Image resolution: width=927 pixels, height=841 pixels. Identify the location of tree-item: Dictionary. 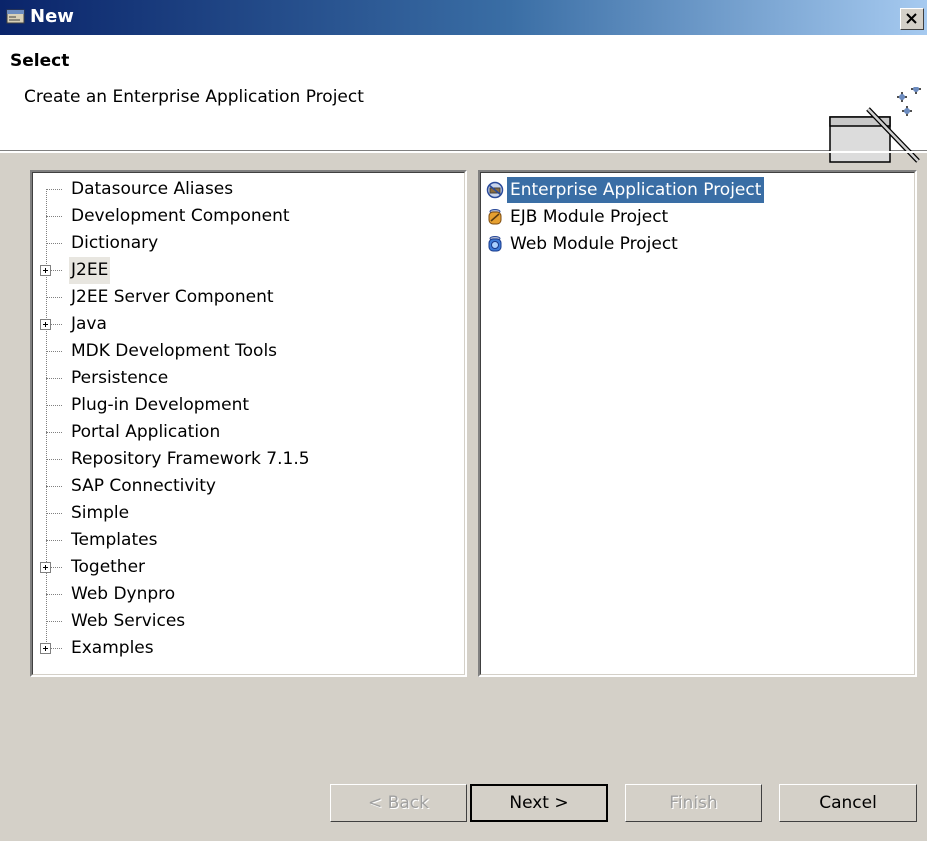
(242, 243).